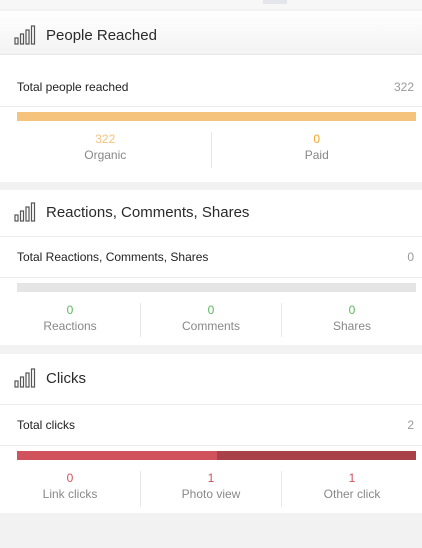  Describe the element at coordinates (410, 257) in the screenshot. I see `total-value: 0` at that location.